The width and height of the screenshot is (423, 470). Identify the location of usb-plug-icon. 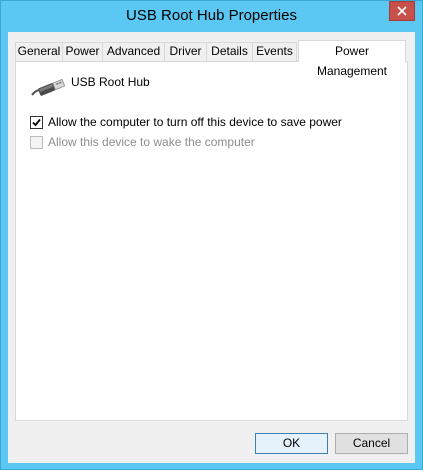
(48, 87).